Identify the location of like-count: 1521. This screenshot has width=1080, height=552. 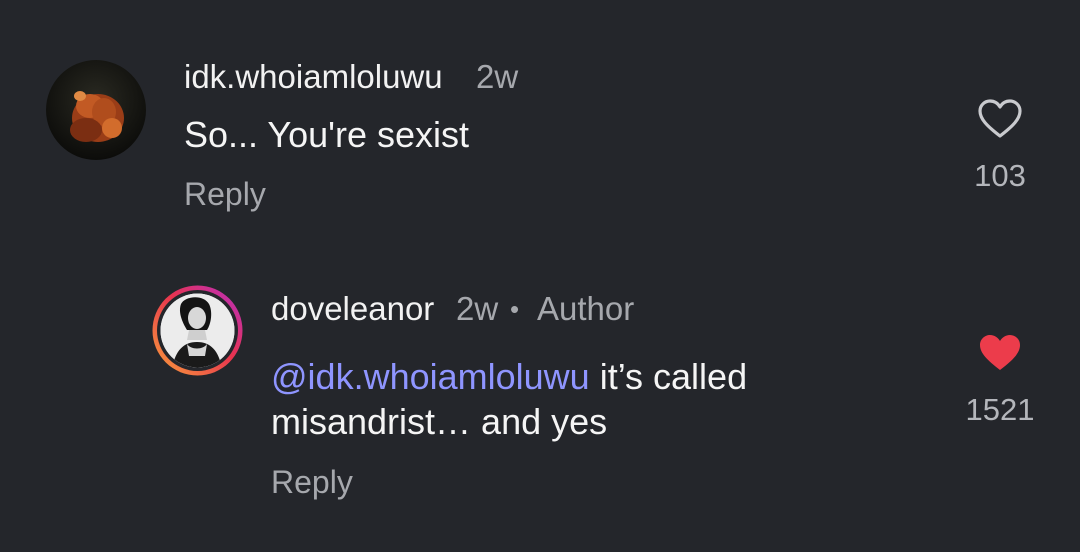
(1000, 409).